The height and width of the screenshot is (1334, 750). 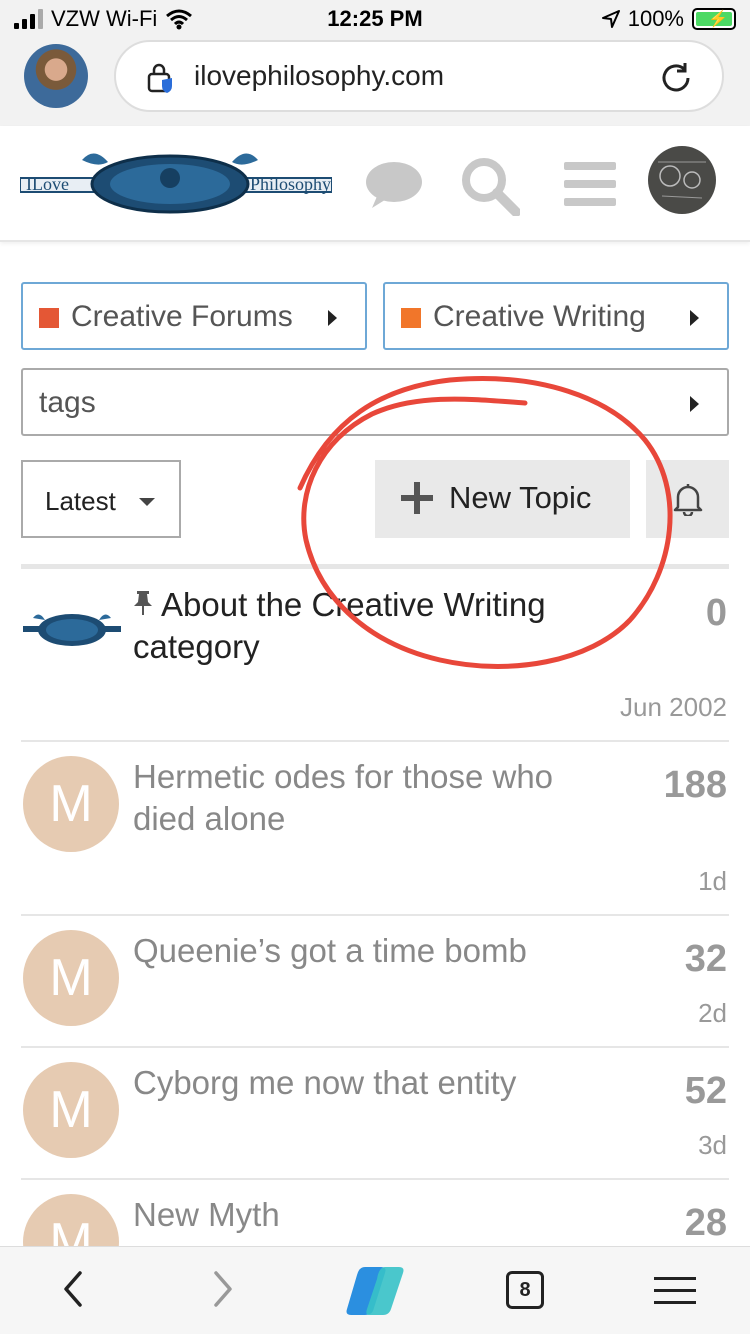 What do you see at coordinates (705, 959) in the screenshot?
I see `reply-count: 32` at bounding box center [705, 959].